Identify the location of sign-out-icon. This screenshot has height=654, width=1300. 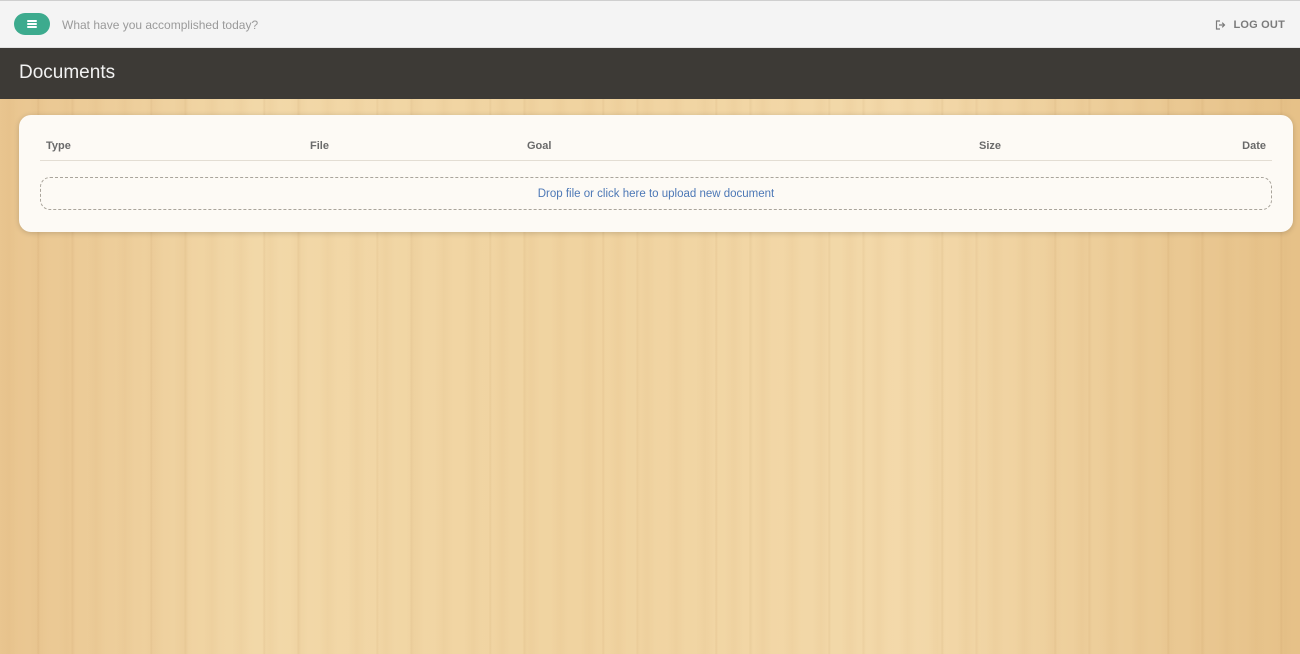
(1220, 25).